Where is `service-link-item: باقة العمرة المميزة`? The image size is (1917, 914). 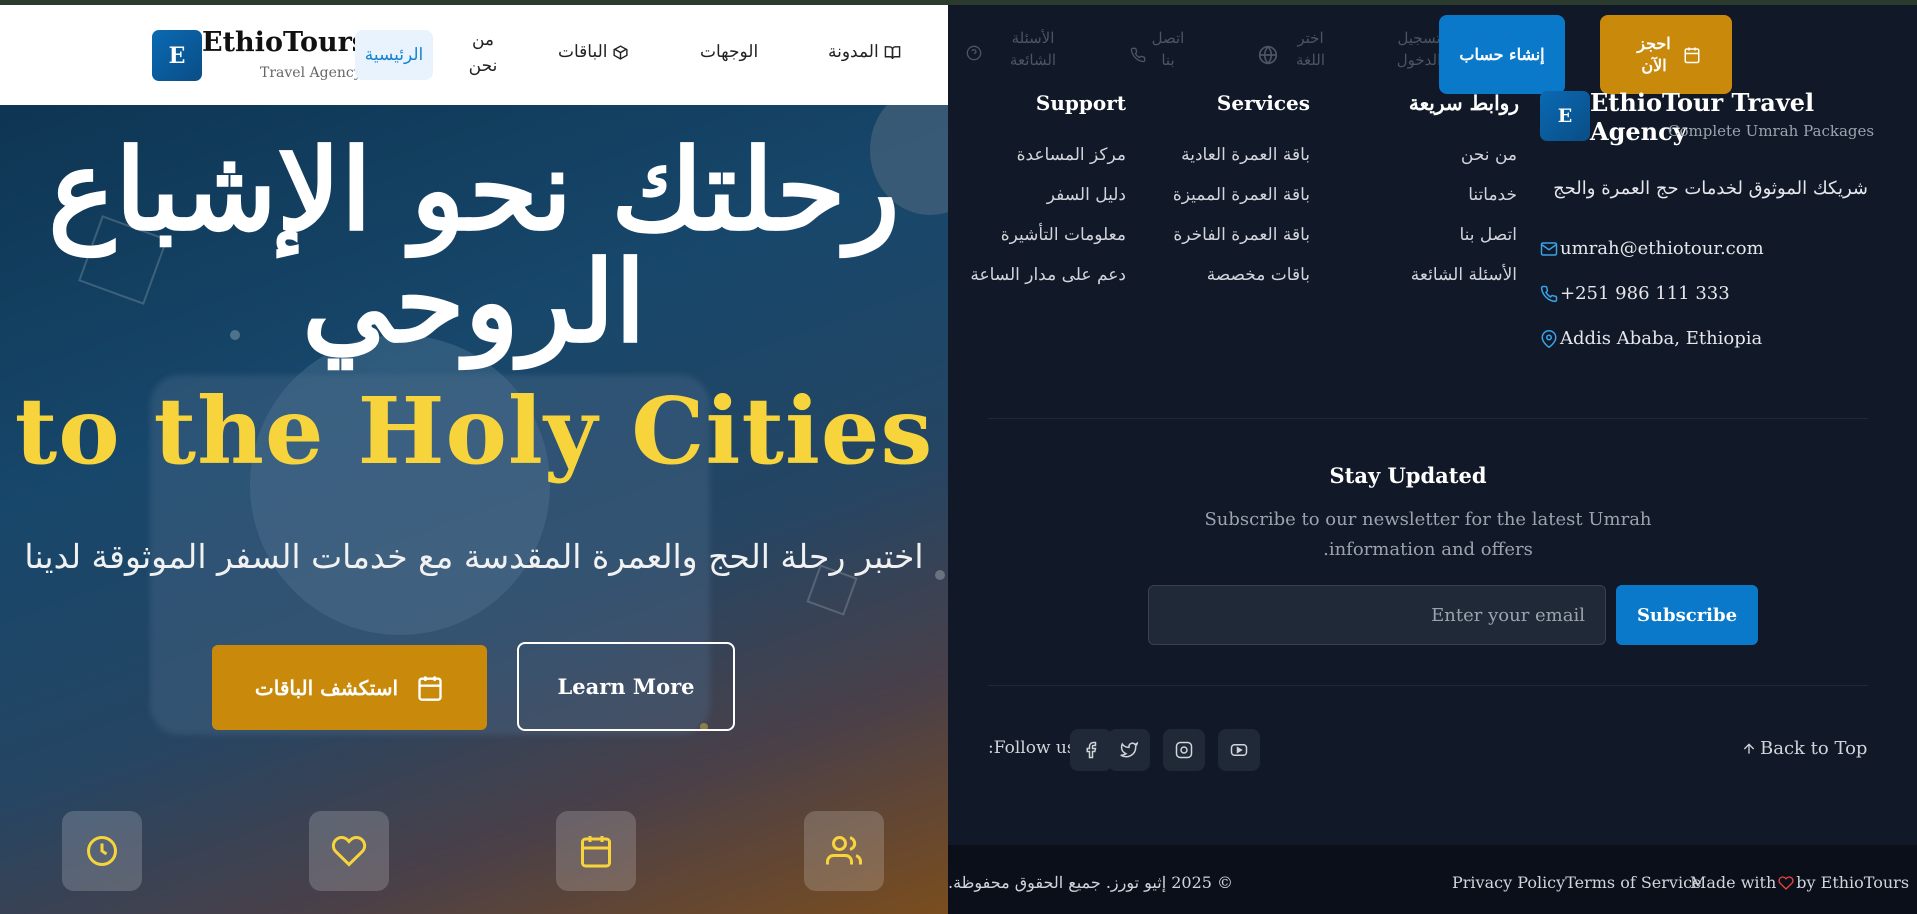 service-link-item: باقة العمرة المميزة is located at coordinates (1241, 195).